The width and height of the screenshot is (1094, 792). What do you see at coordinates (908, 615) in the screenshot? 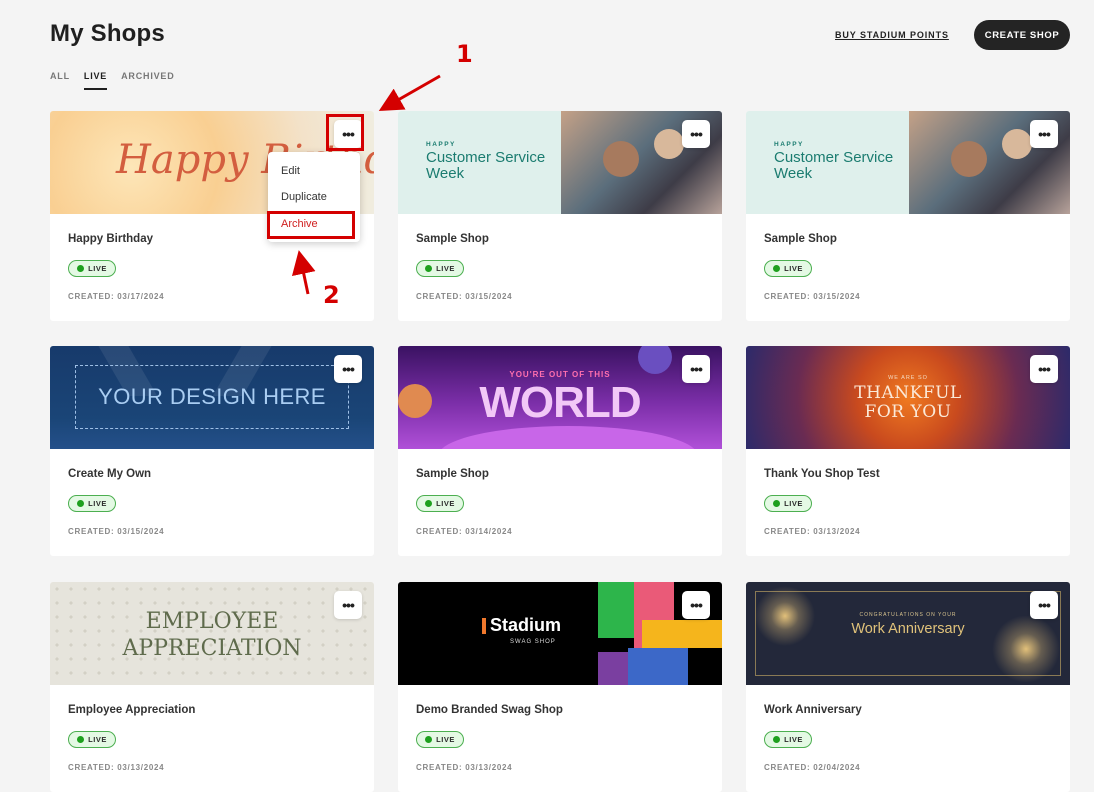
I see `banner-subtitle: CONGRATULATIONS ON YOUR` at bounding box center [908, 615].